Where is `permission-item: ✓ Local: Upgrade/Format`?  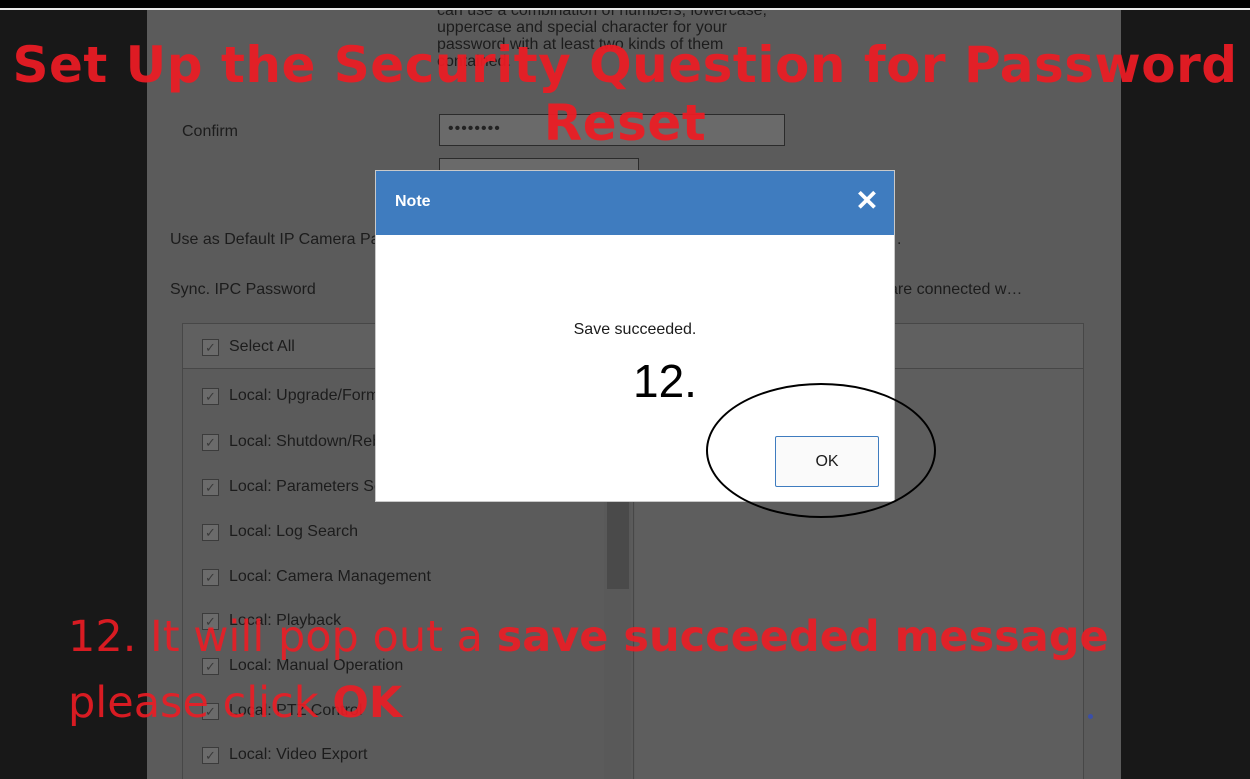 permission-item: ✓ Local: Upgrade/Format is located at coordinates (297, 396).